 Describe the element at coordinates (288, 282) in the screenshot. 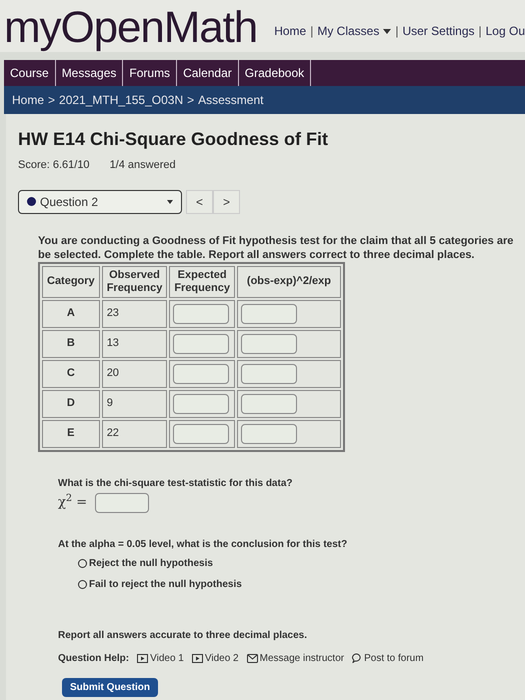

I see `column-header: (obs-exp)^2/exp` at that location.